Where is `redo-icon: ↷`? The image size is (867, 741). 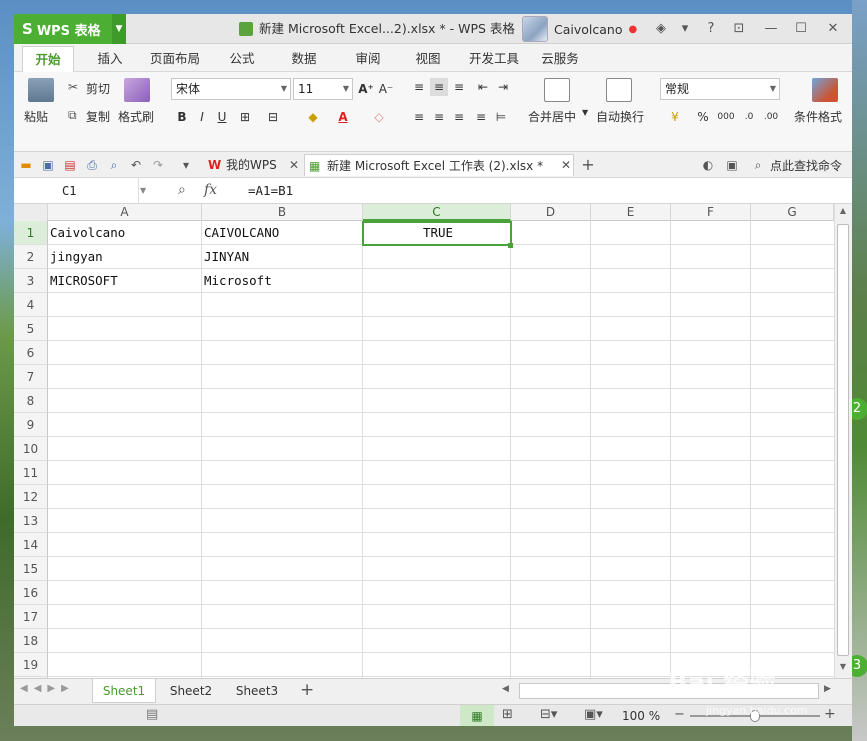 redo-icon: ↷ is located at coordinates (158, 165).